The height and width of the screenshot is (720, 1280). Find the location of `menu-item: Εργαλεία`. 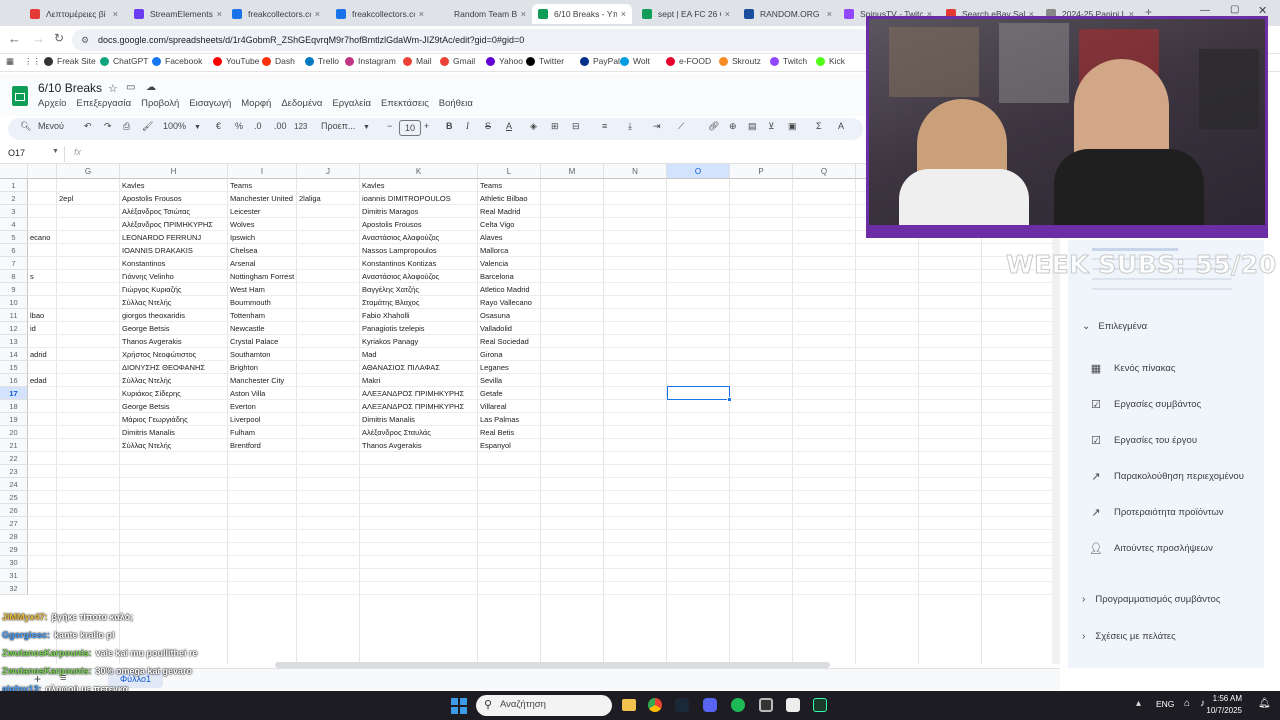

menu-item: Εργαλεία is located at coordinates (351, 105).